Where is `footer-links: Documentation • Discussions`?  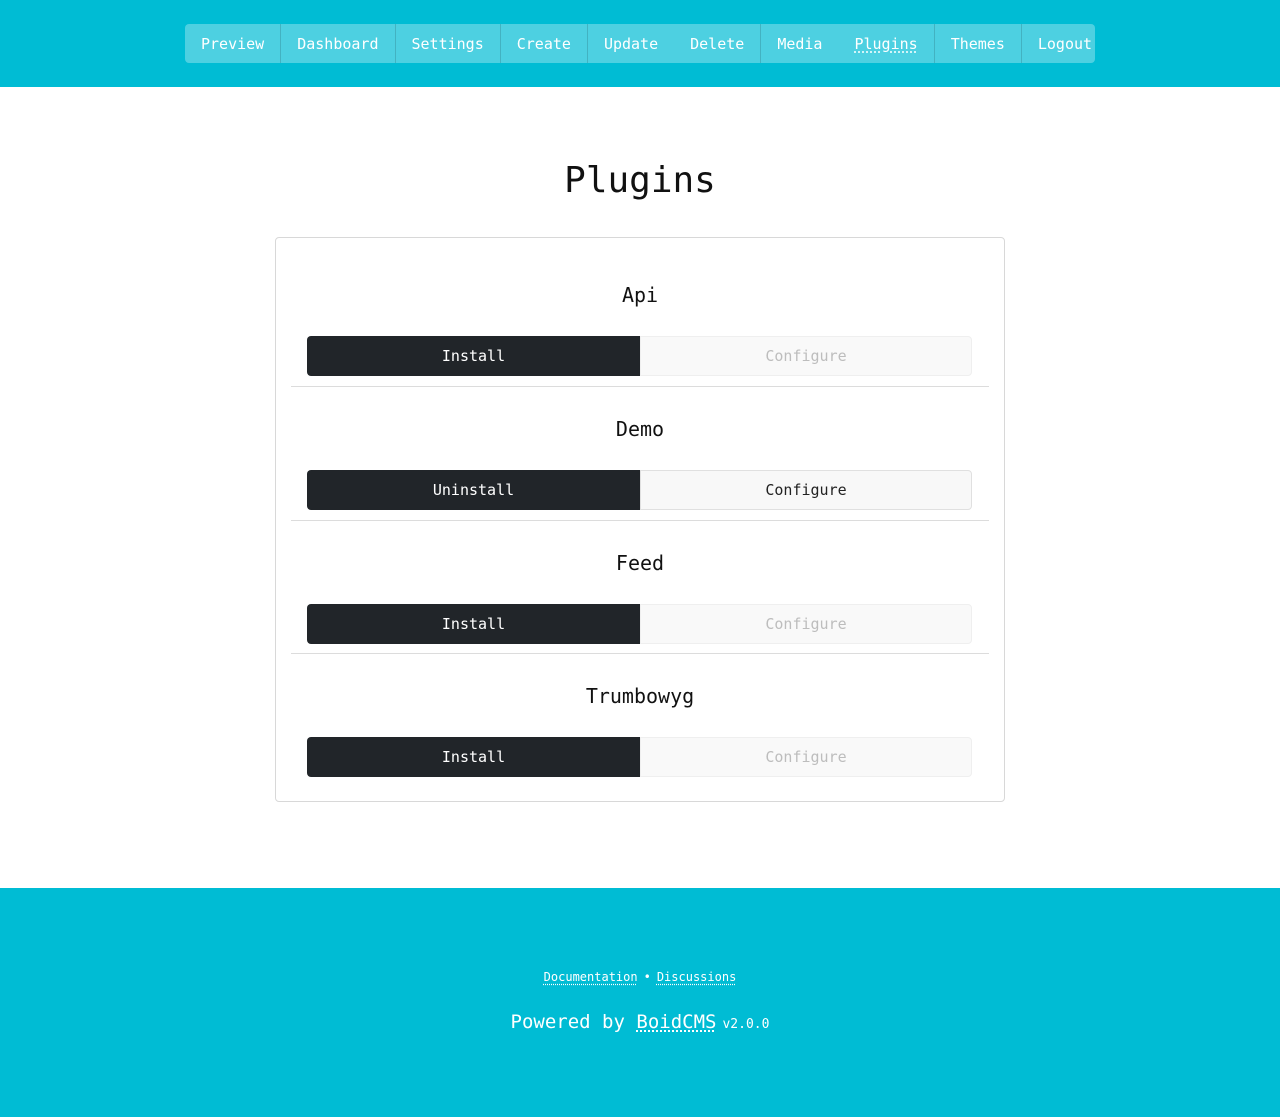
footer-links: Documentation • Discussions is located at coordinates (640, 977).